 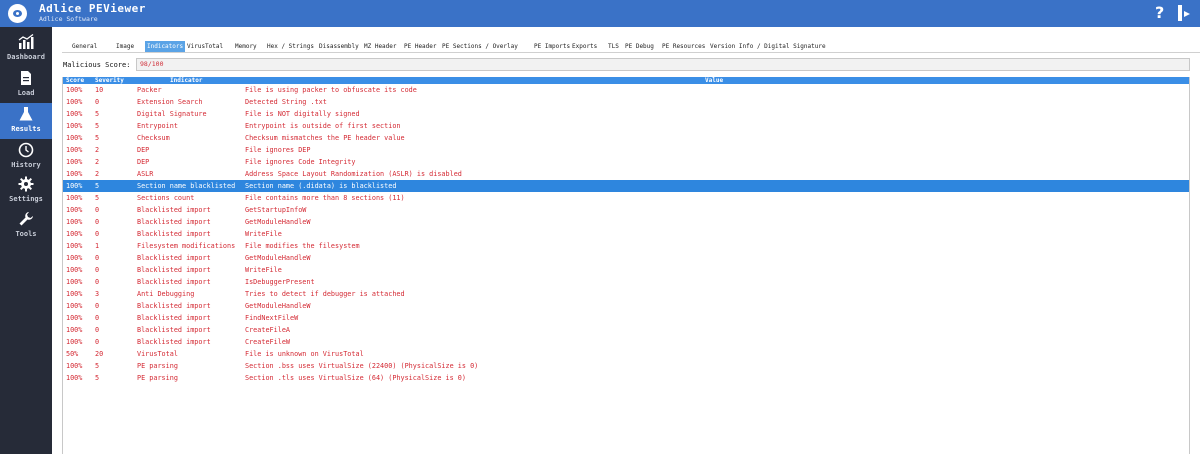 What do you see at coordinates (276, 210) in the screenshot?
I see `cell-value: GetStartupInfoW` at bounding box center [276, 210].